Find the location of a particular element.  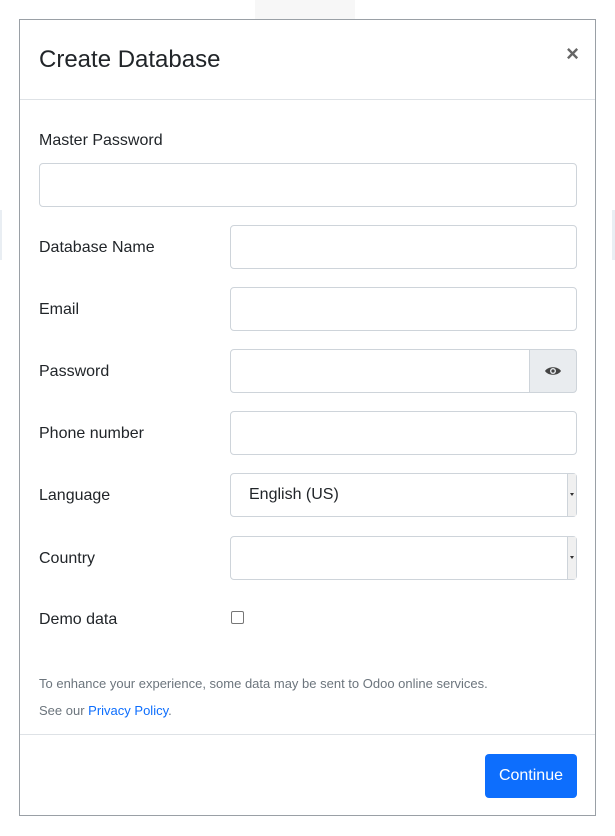

language-select: English (US) is located at coordinates (403, 495).